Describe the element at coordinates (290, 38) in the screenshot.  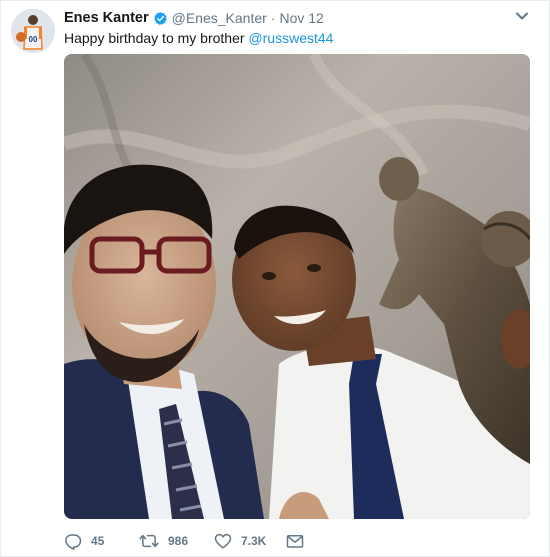
I see `mention-link: @russwest44` at that location.